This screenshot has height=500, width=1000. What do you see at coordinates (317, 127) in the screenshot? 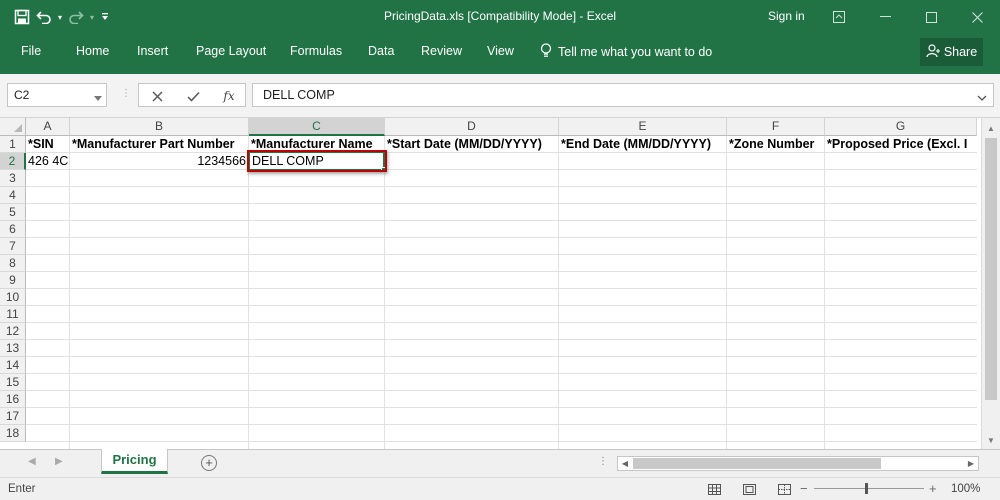
I see `column-header-c: C` at bounding box center [317, 127].